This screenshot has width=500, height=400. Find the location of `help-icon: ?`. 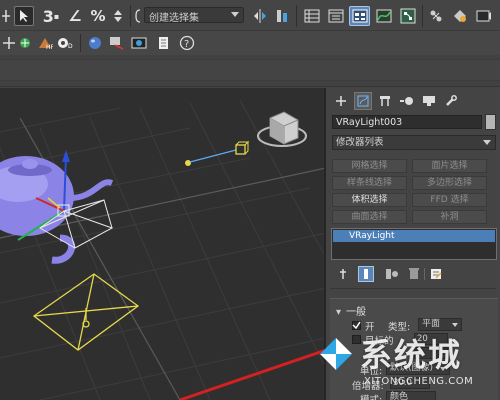

help-icon: ? is located at coordinates (187, 43).